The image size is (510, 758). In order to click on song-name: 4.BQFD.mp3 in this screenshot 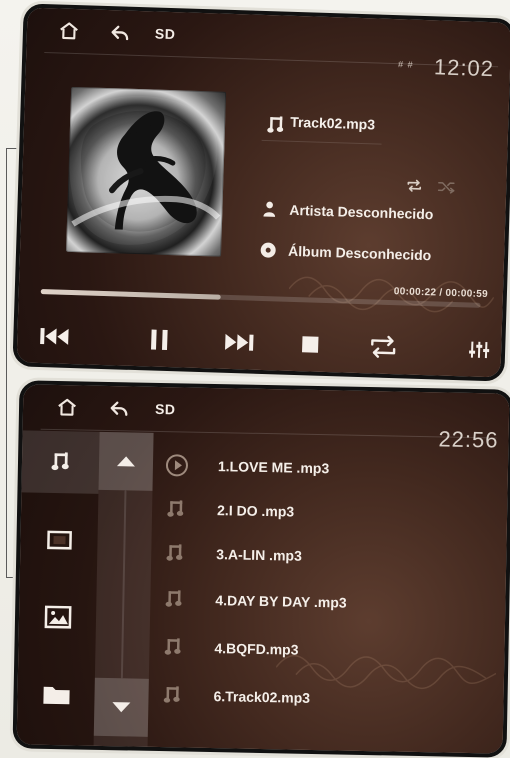, I will do `click(256, 649)`.